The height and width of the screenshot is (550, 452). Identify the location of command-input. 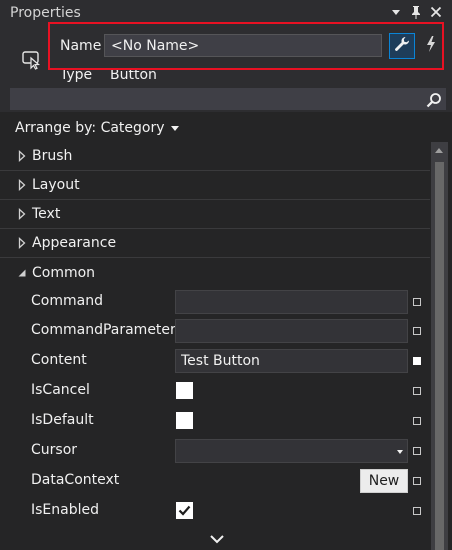
(291, 302).